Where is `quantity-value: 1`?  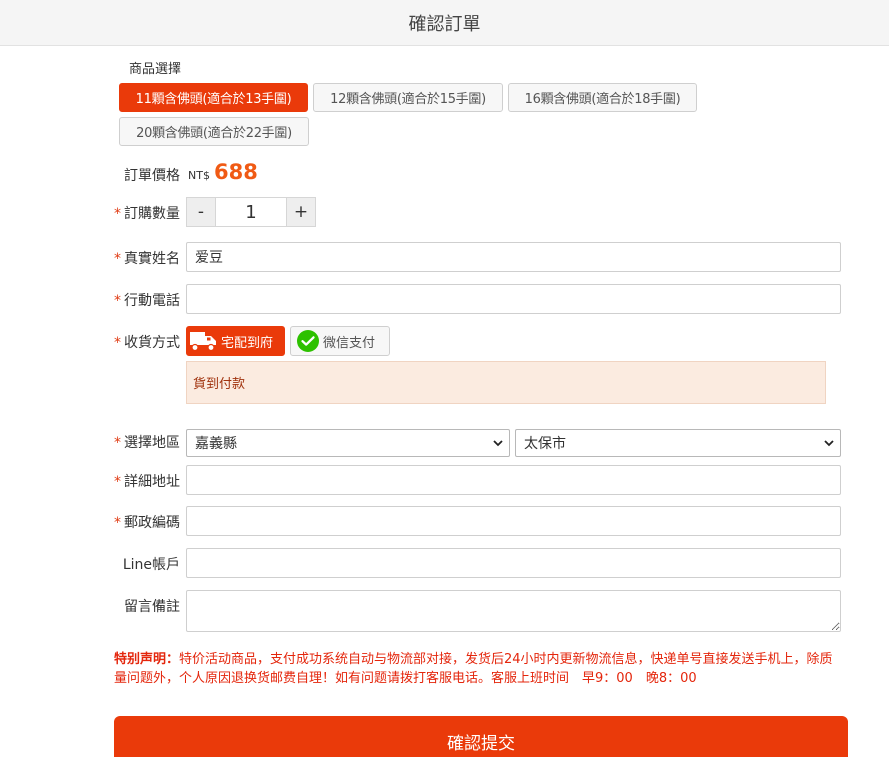
quantity-value: 1 is located at coordinates (251, 212).